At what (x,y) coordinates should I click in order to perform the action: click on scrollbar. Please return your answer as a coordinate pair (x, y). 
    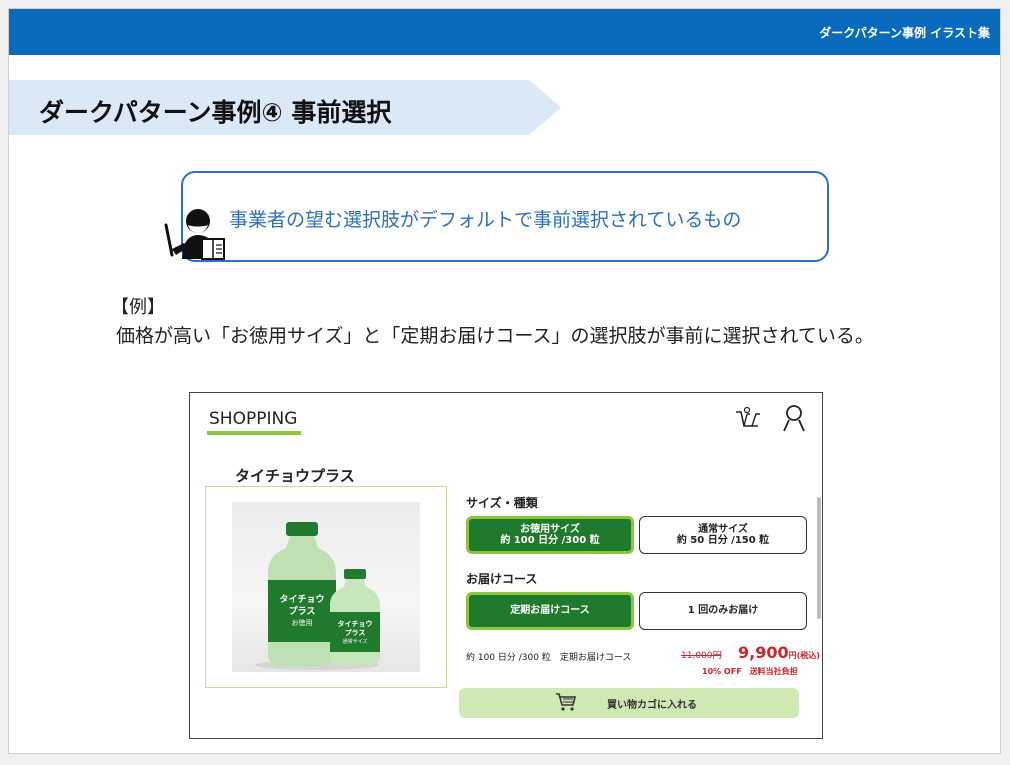
    Looking at the image, I should click on (819, 558).